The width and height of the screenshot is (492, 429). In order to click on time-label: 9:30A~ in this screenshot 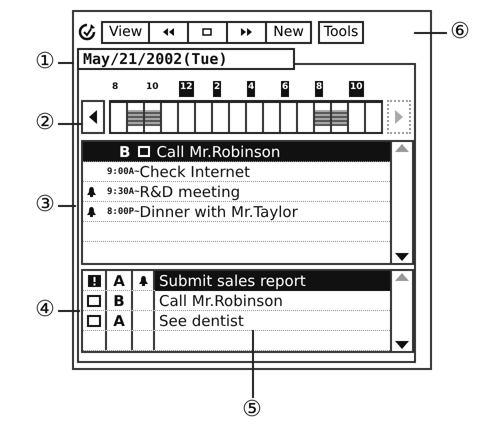, I will do `click(123, 192)`.